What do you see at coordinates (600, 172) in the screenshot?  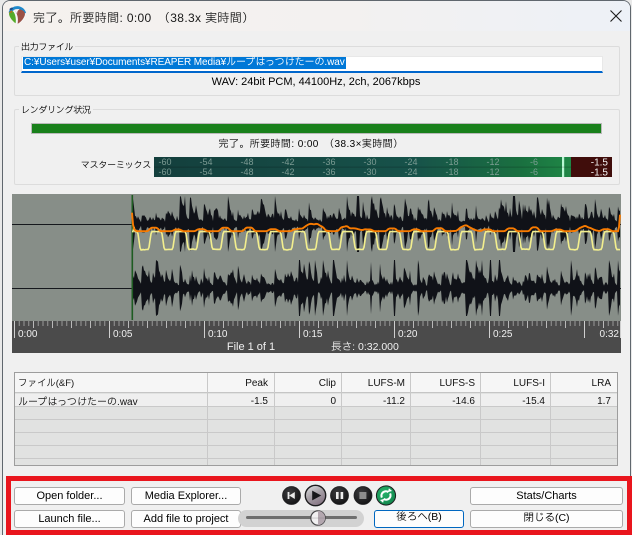 I see `svg-text: -1.5` at bounding box center [600, 172].